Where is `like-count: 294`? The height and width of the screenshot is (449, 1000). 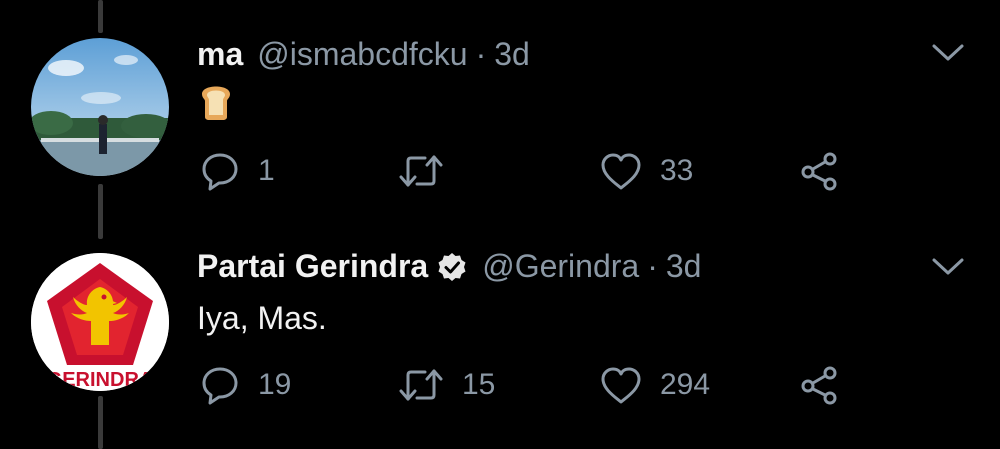
like-count: 294 is located at coordinates (685, 384).